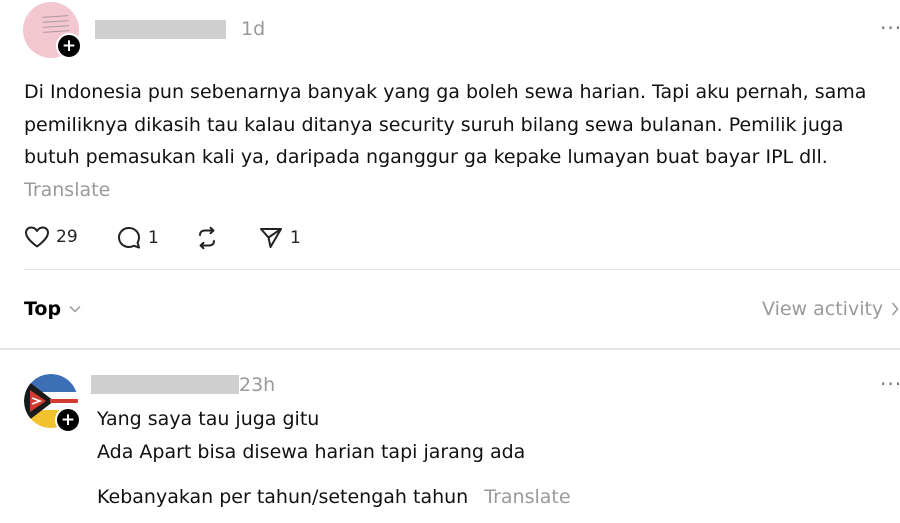 This screenshot has width=900, height=523. I want to click on section-divider, so click(450, 349).